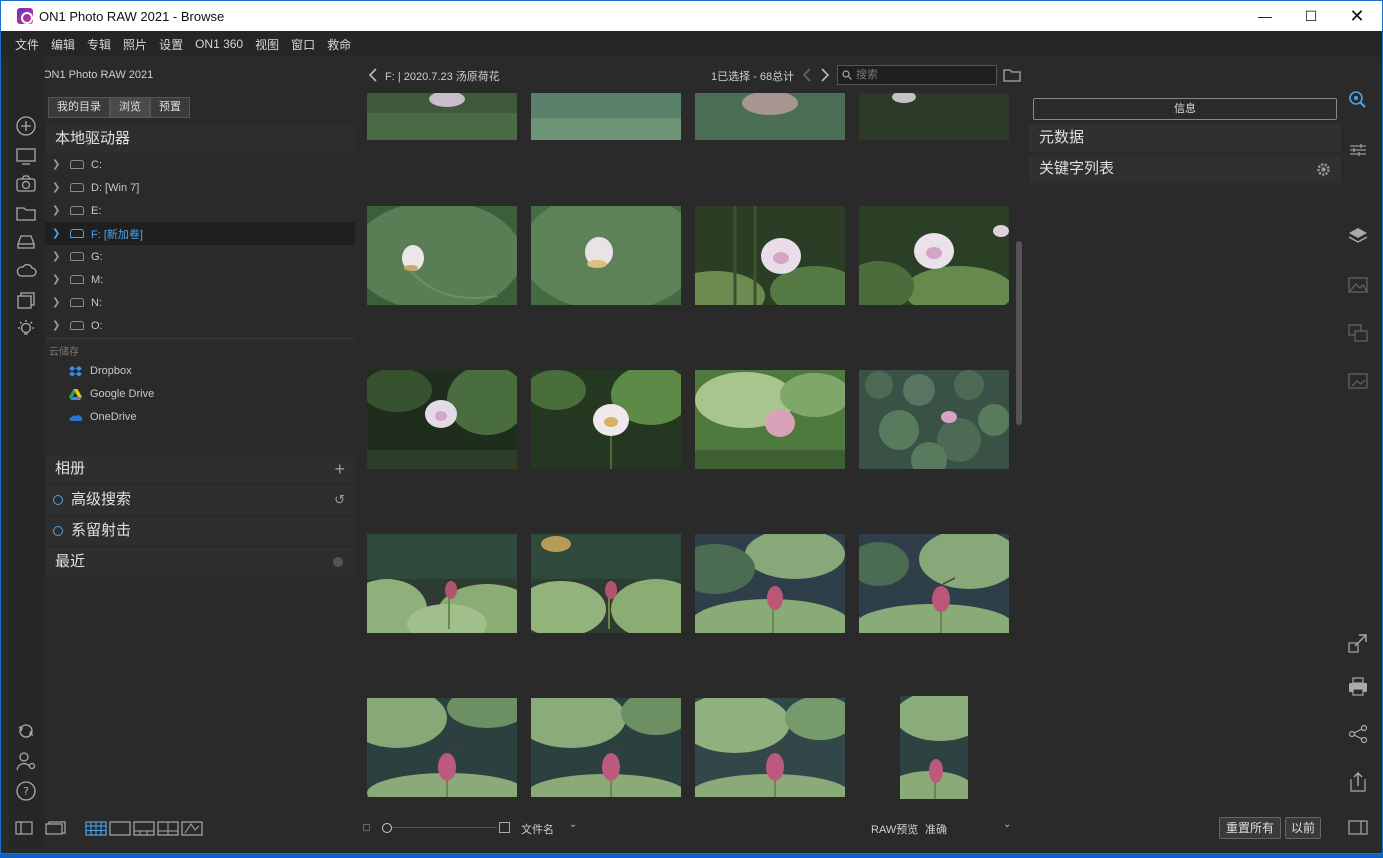  What do you see at coordinates (267, 44) in the screenshot?
I see `menu-view: 视图` at bounding box center [267, 44].